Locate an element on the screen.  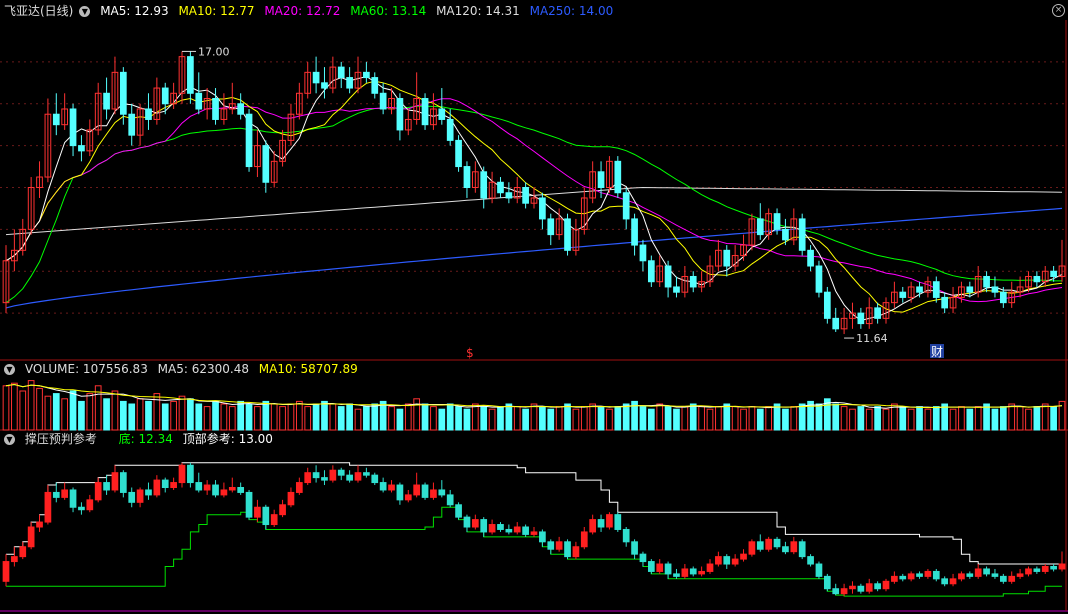
close-icon: × is located at coordinates (1058, 10).